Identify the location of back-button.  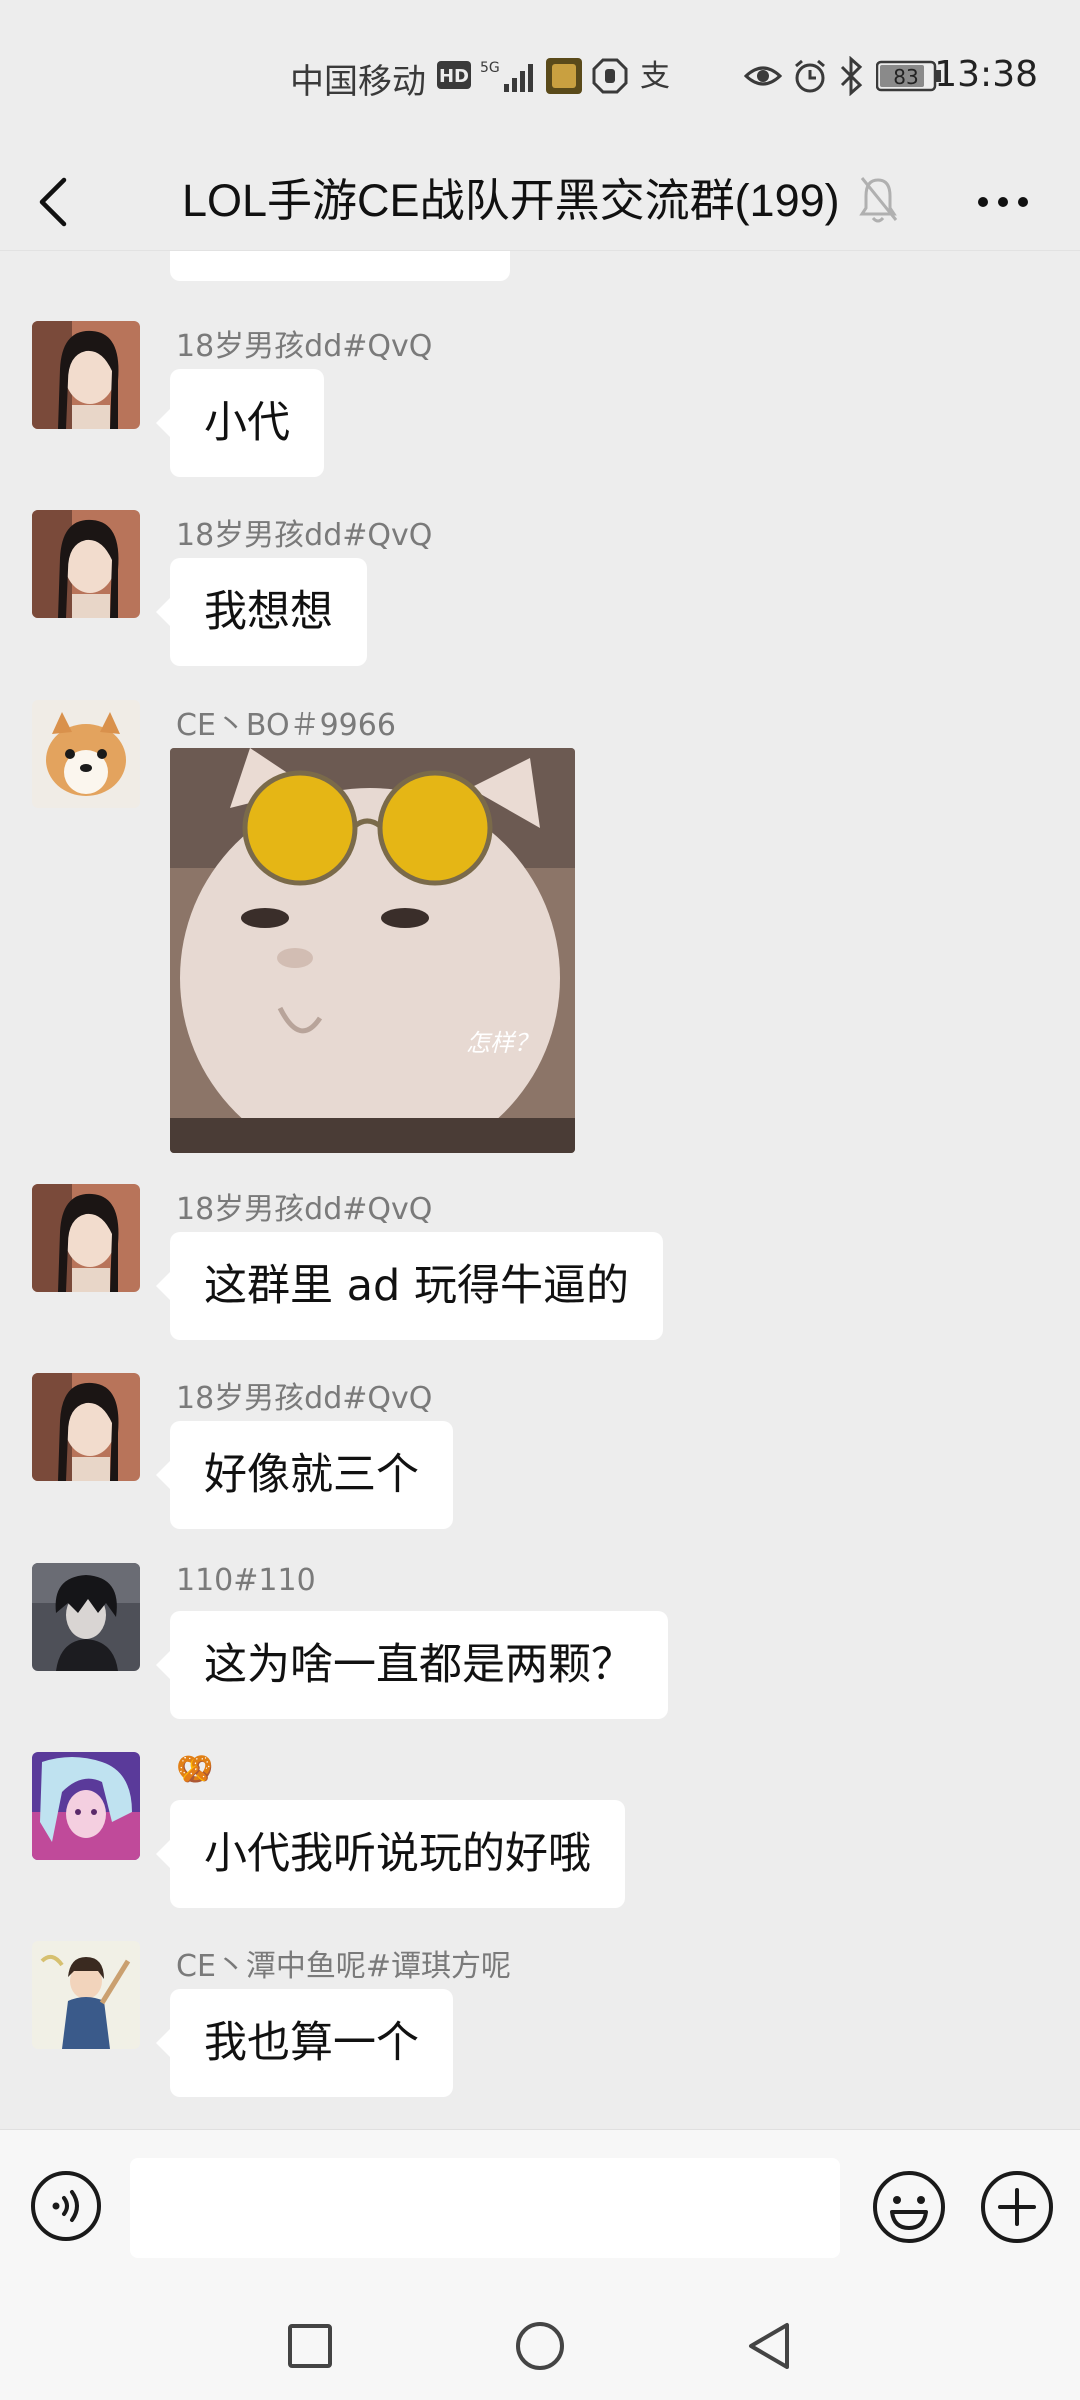
(54, 202).